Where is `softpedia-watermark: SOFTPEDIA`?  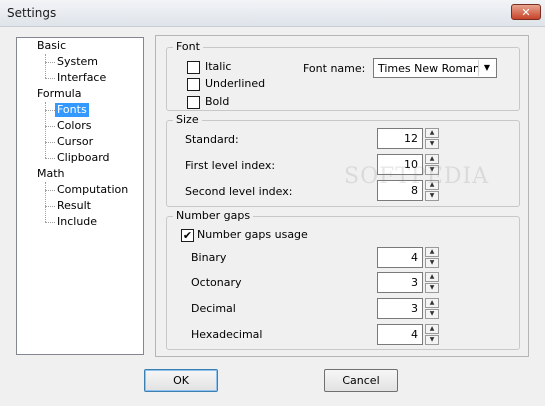
softpedia-watermark: SOFTPEDIA is located at coordinates (417, 176).